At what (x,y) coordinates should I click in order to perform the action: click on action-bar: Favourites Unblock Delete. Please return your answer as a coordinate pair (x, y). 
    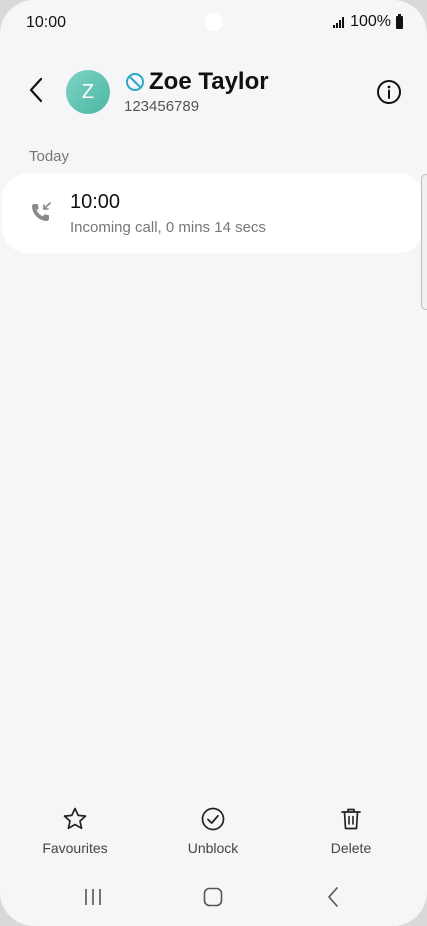
    Looking at the image, I should click on (213, 836).